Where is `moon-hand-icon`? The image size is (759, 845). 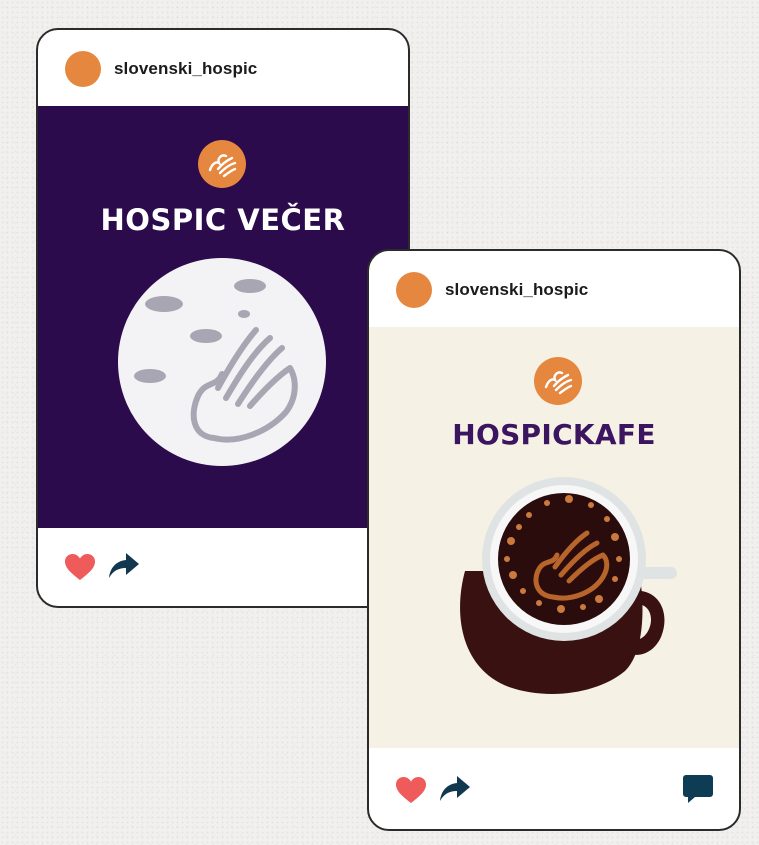
moon-hand-icon is located at coordinates (222, 362).